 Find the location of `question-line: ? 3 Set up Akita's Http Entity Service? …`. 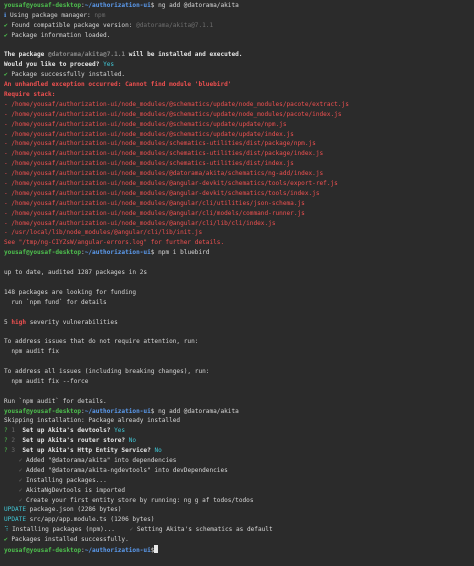

question-line: ? 3 Set up Akita's Http Entity Service? … is located at coordinates (83, 451).